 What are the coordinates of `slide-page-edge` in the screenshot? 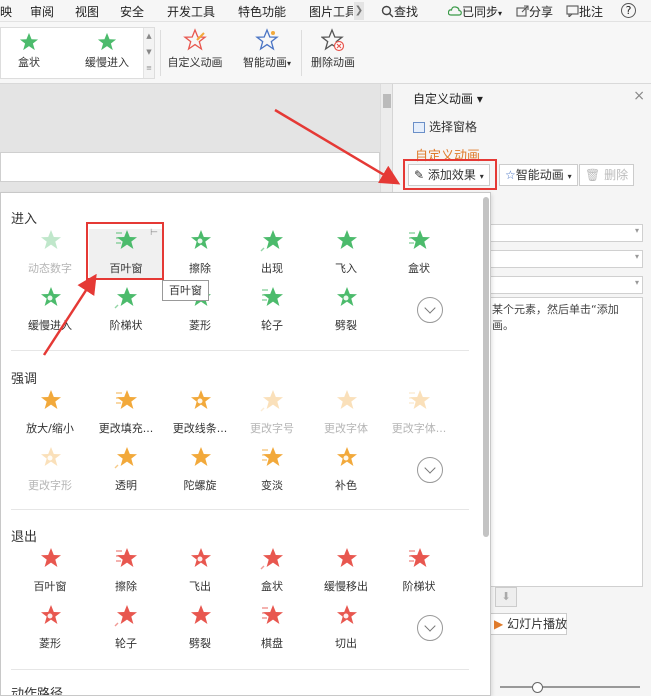 It's located at (190, 167).